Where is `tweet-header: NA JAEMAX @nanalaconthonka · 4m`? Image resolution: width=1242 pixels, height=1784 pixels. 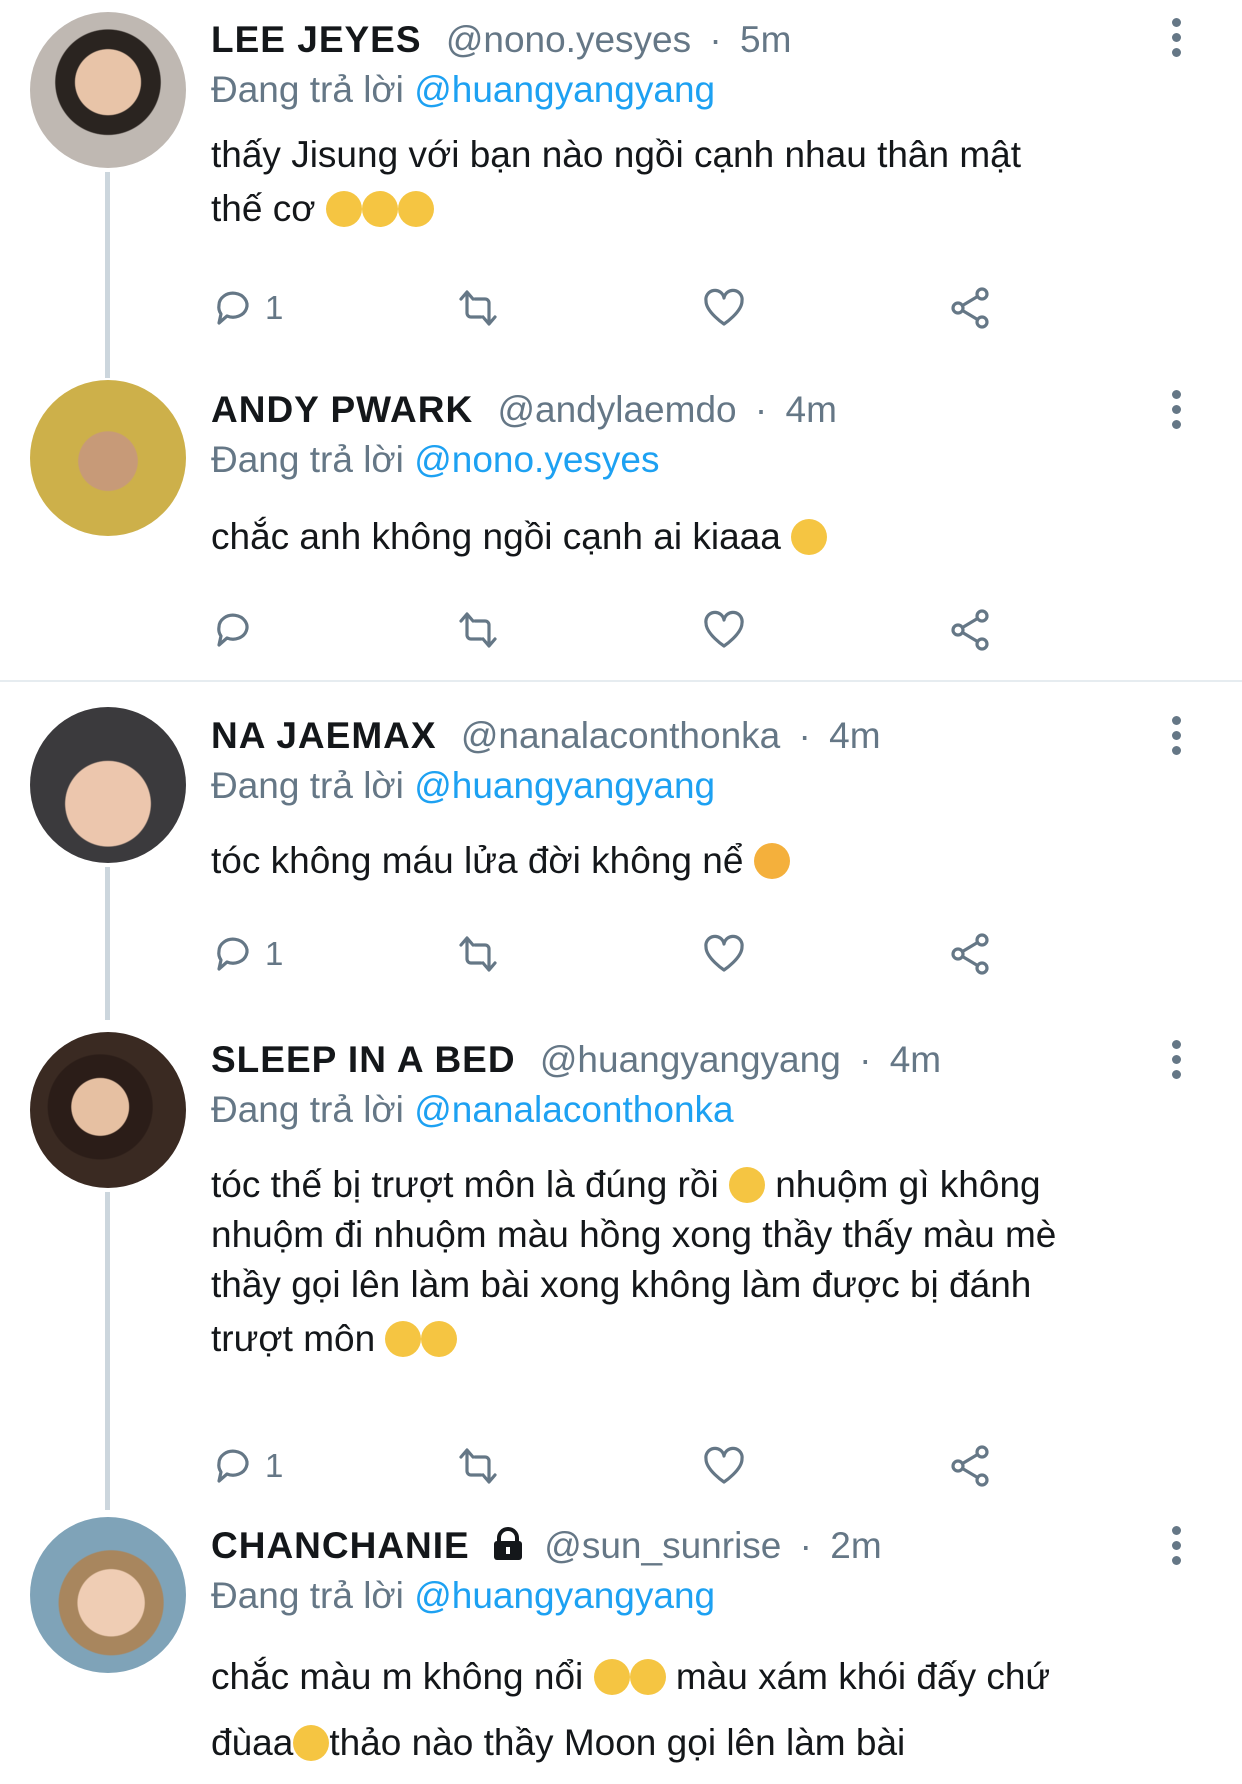
tweet-header: NA JAEMAX @nanalaconthonka · 4m is located at coordinates (546, 736).